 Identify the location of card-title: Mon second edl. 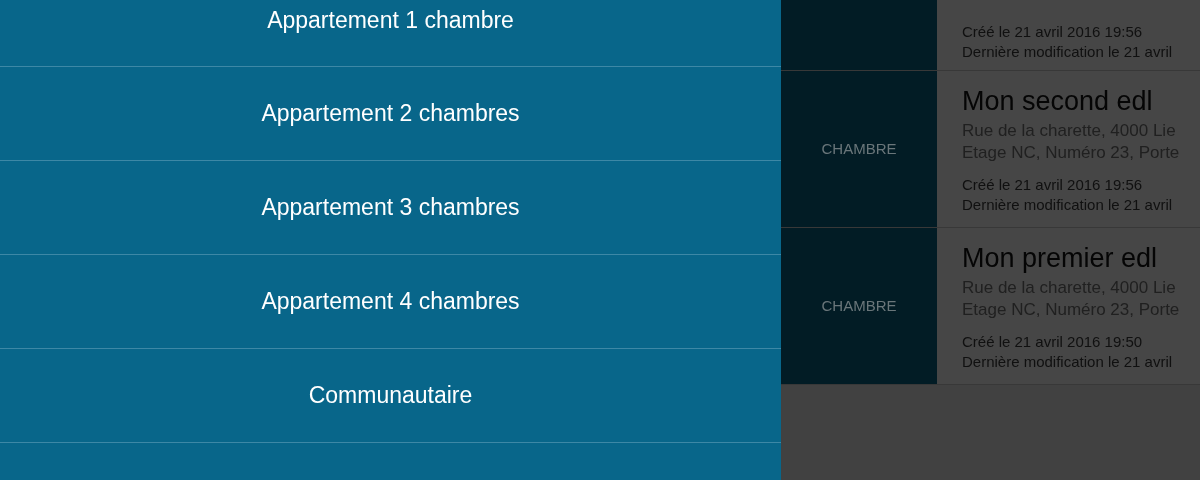
(1058, 101).